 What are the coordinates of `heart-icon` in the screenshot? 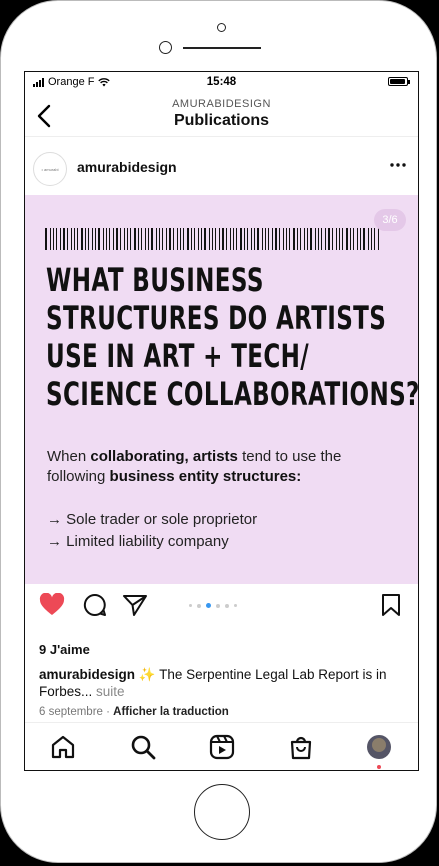 It's located at (52, 605).